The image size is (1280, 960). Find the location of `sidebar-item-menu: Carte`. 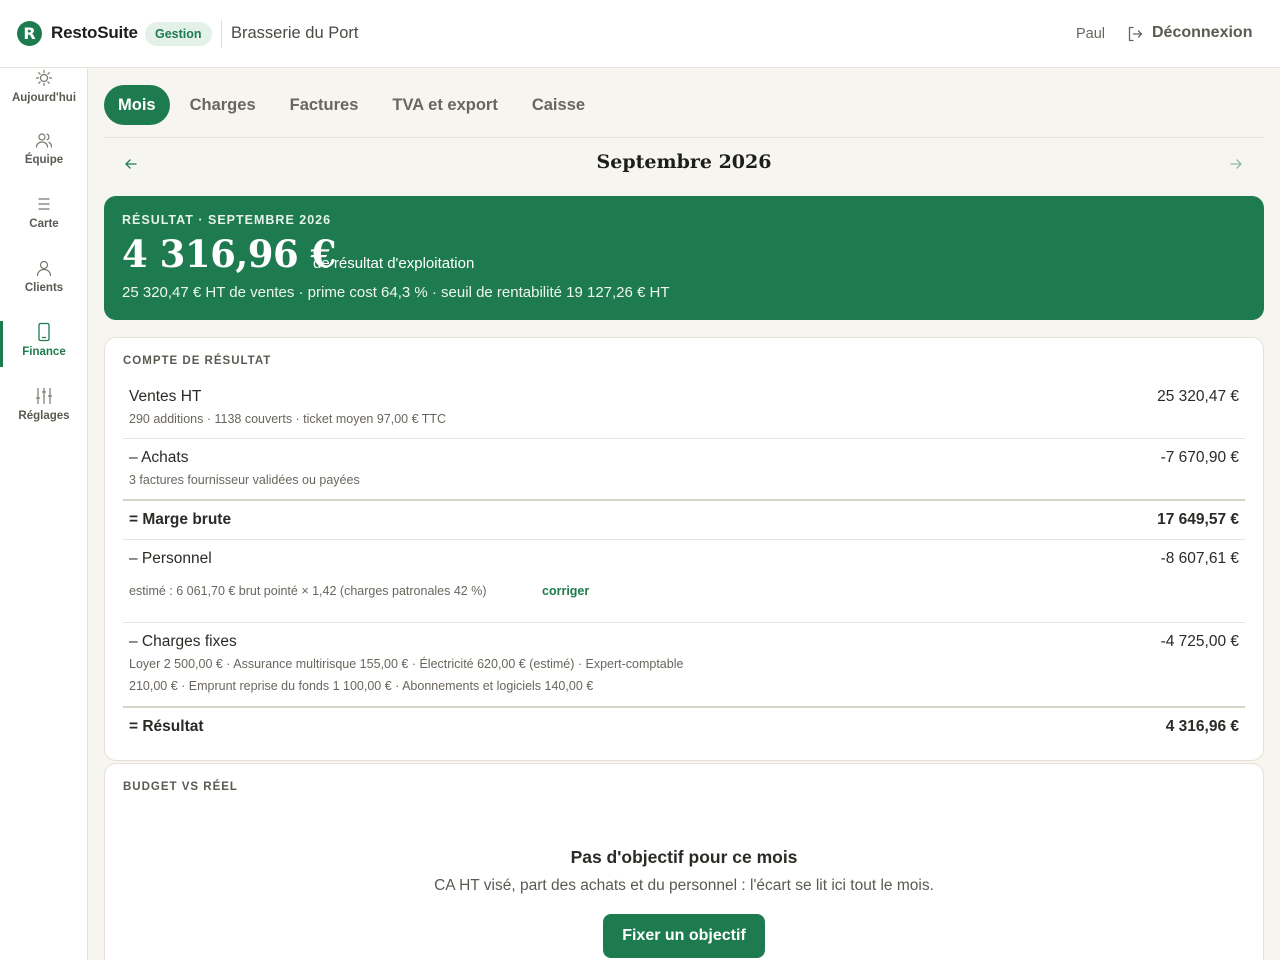

sidebar-item-menu: Carte is located at coordinates (44, 224).